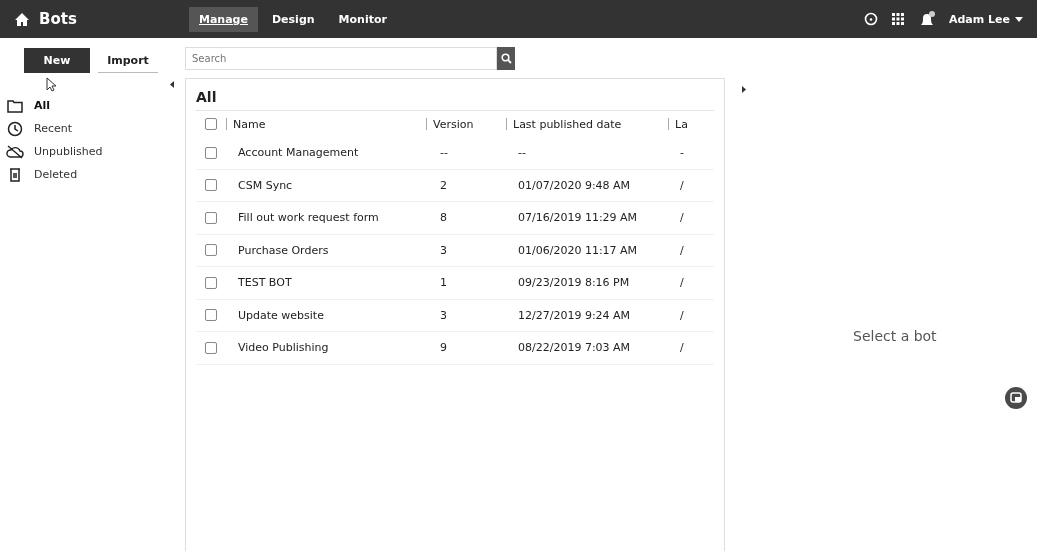 The height and width of the screenshot is (551, 1037). What do you see at coordinates (68, 151) in the screenshot?
I see `sidebar-item: Unpublished` at bounding box center [68, 151].